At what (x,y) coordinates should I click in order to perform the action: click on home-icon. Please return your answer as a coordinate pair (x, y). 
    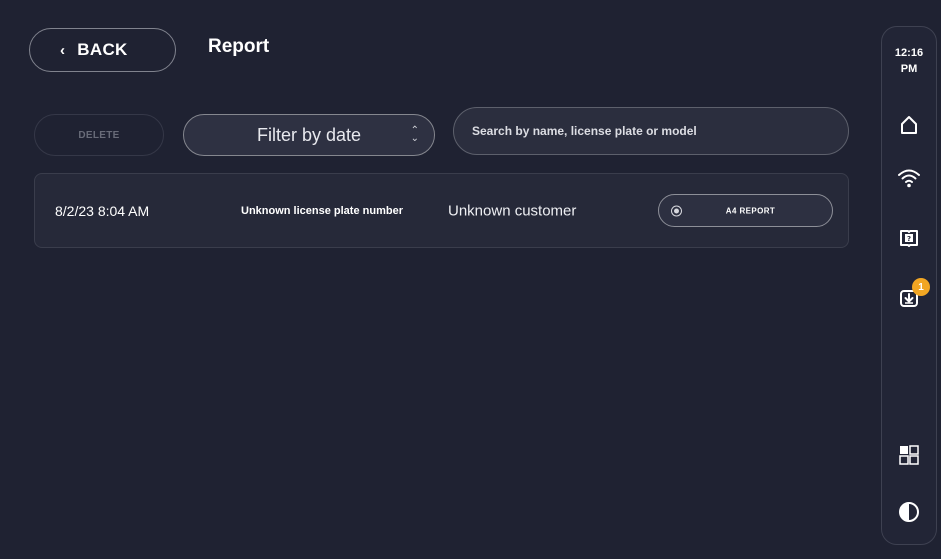
    Looking at the image, I should click on (909, 125).